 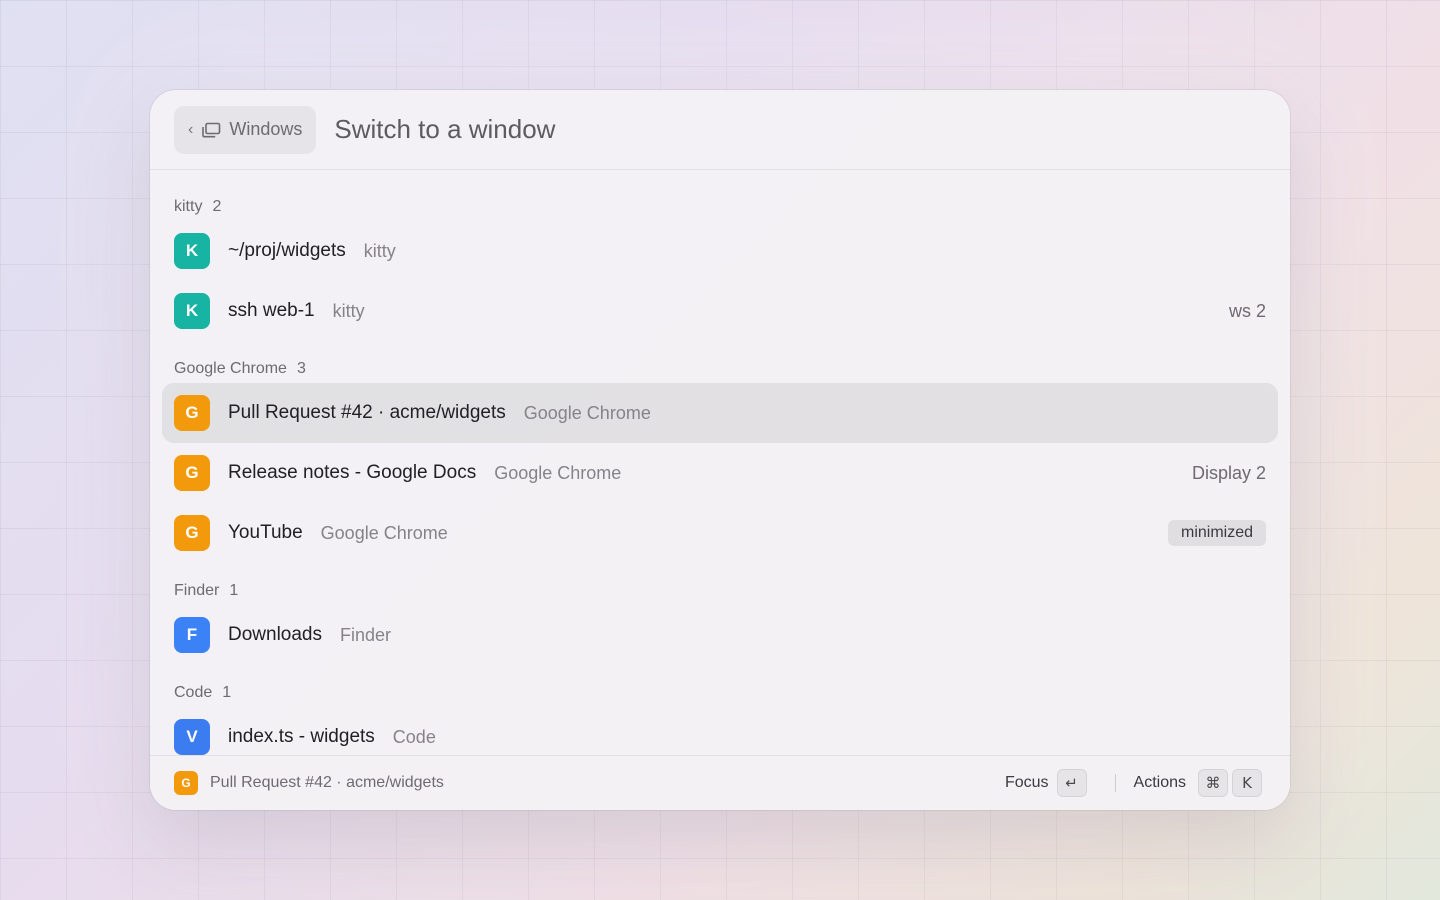 I want to click on window-title: Downloads, so click(x=275, y=634).